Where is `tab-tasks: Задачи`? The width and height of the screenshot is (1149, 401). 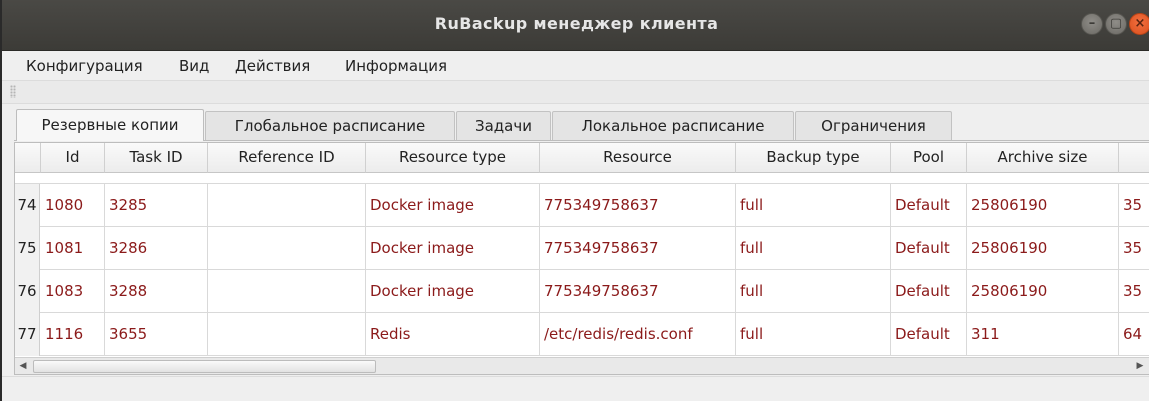 tab-tasks: Задачи is located at coordinates (503, 125).